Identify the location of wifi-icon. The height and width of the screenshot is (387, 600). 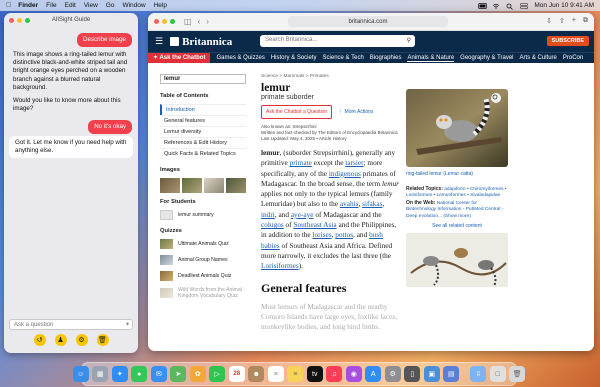
(496, 6).